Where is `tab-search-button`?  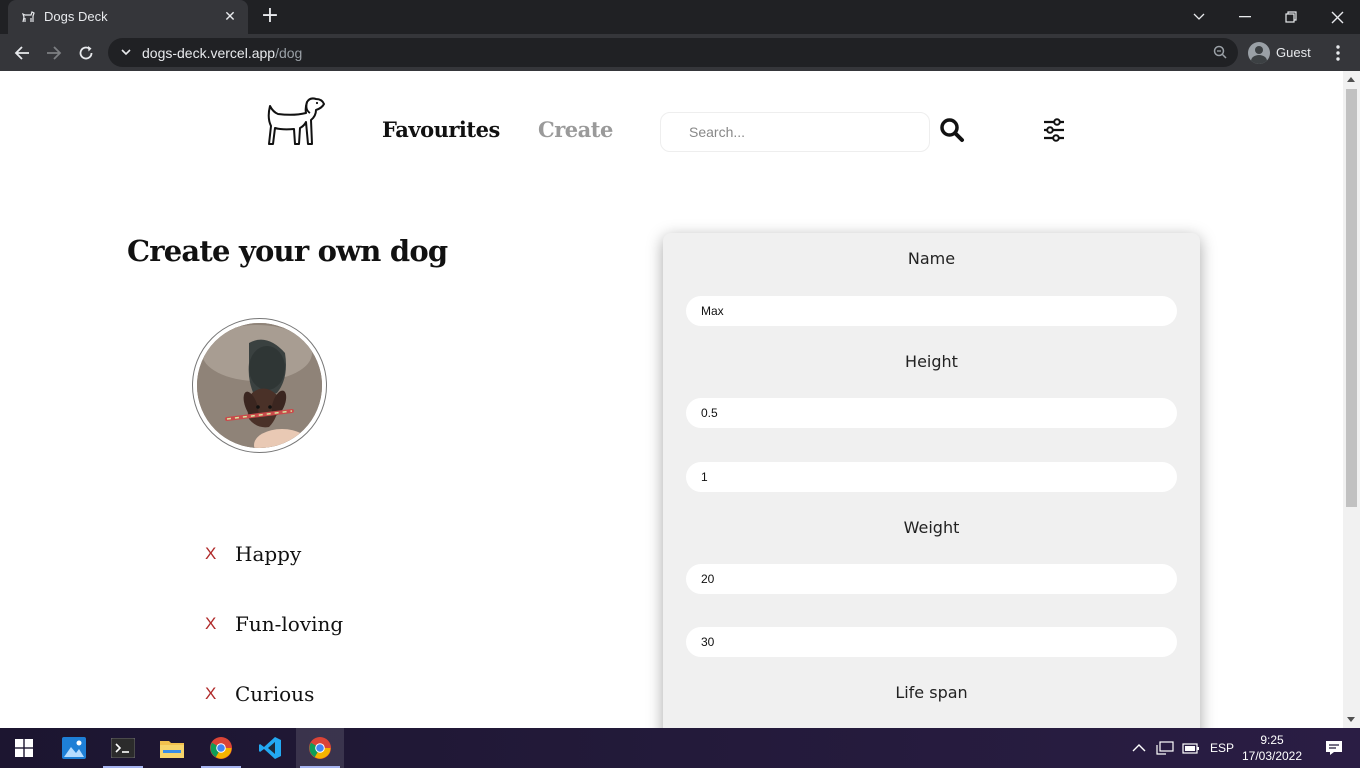 tab-search-button is located at coordinates (1199, 17).